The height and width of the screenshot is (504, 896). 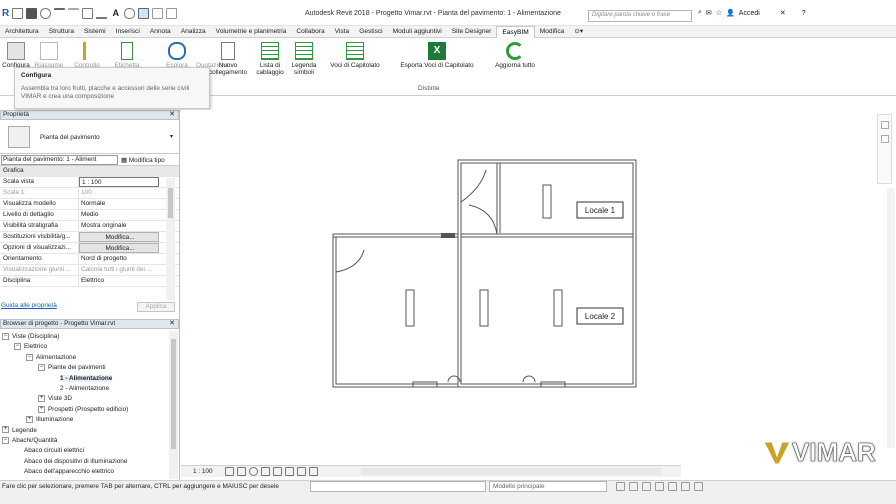 I want to click on close-hidden-icon, so click(x=172, y=13).